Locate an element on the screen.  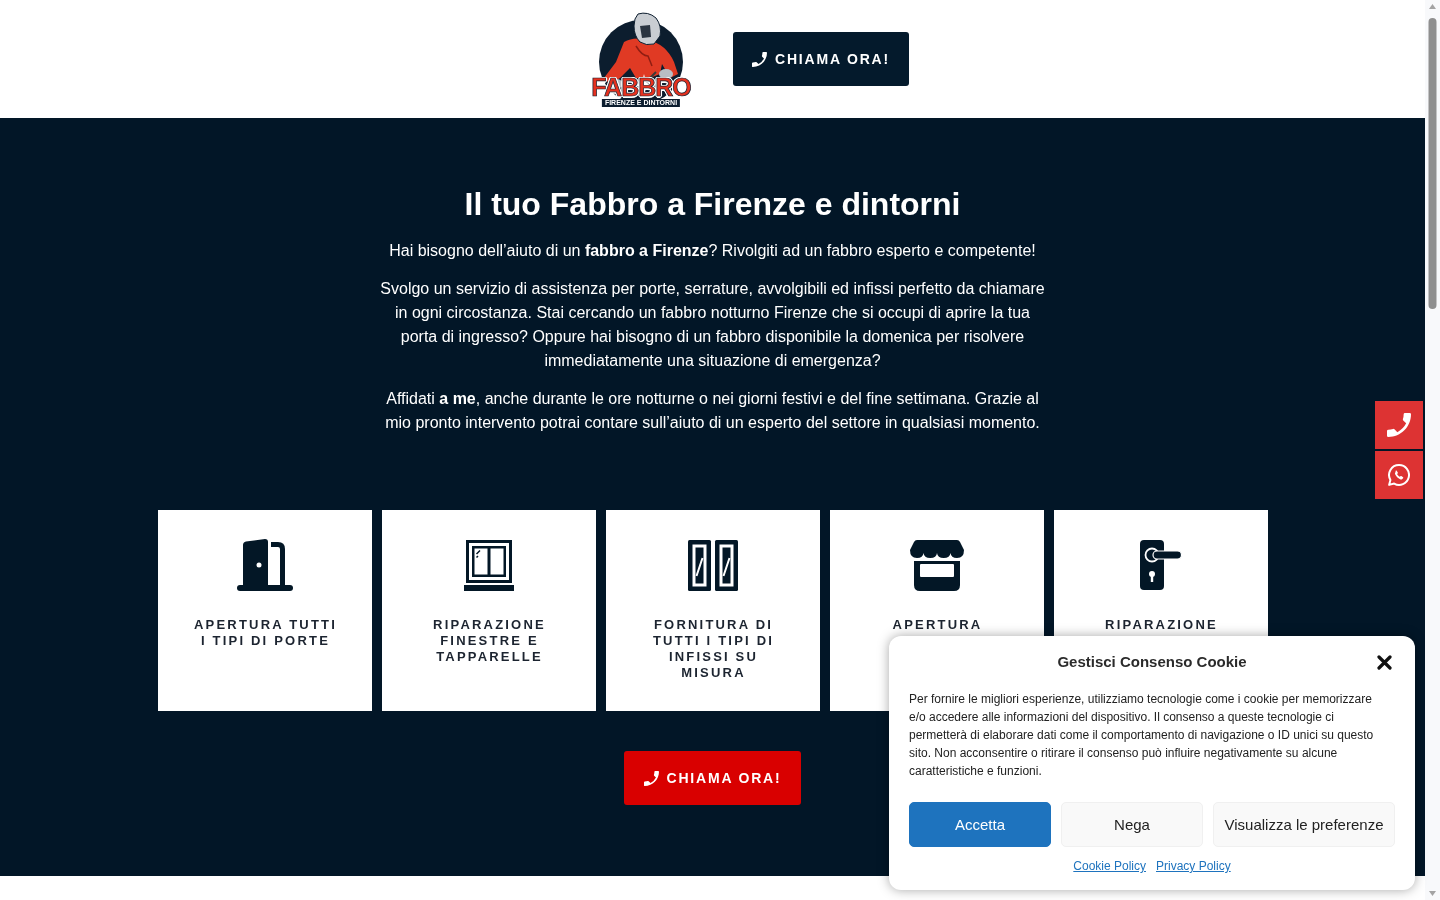
open-door-icon is located at coordinates (264, 565).